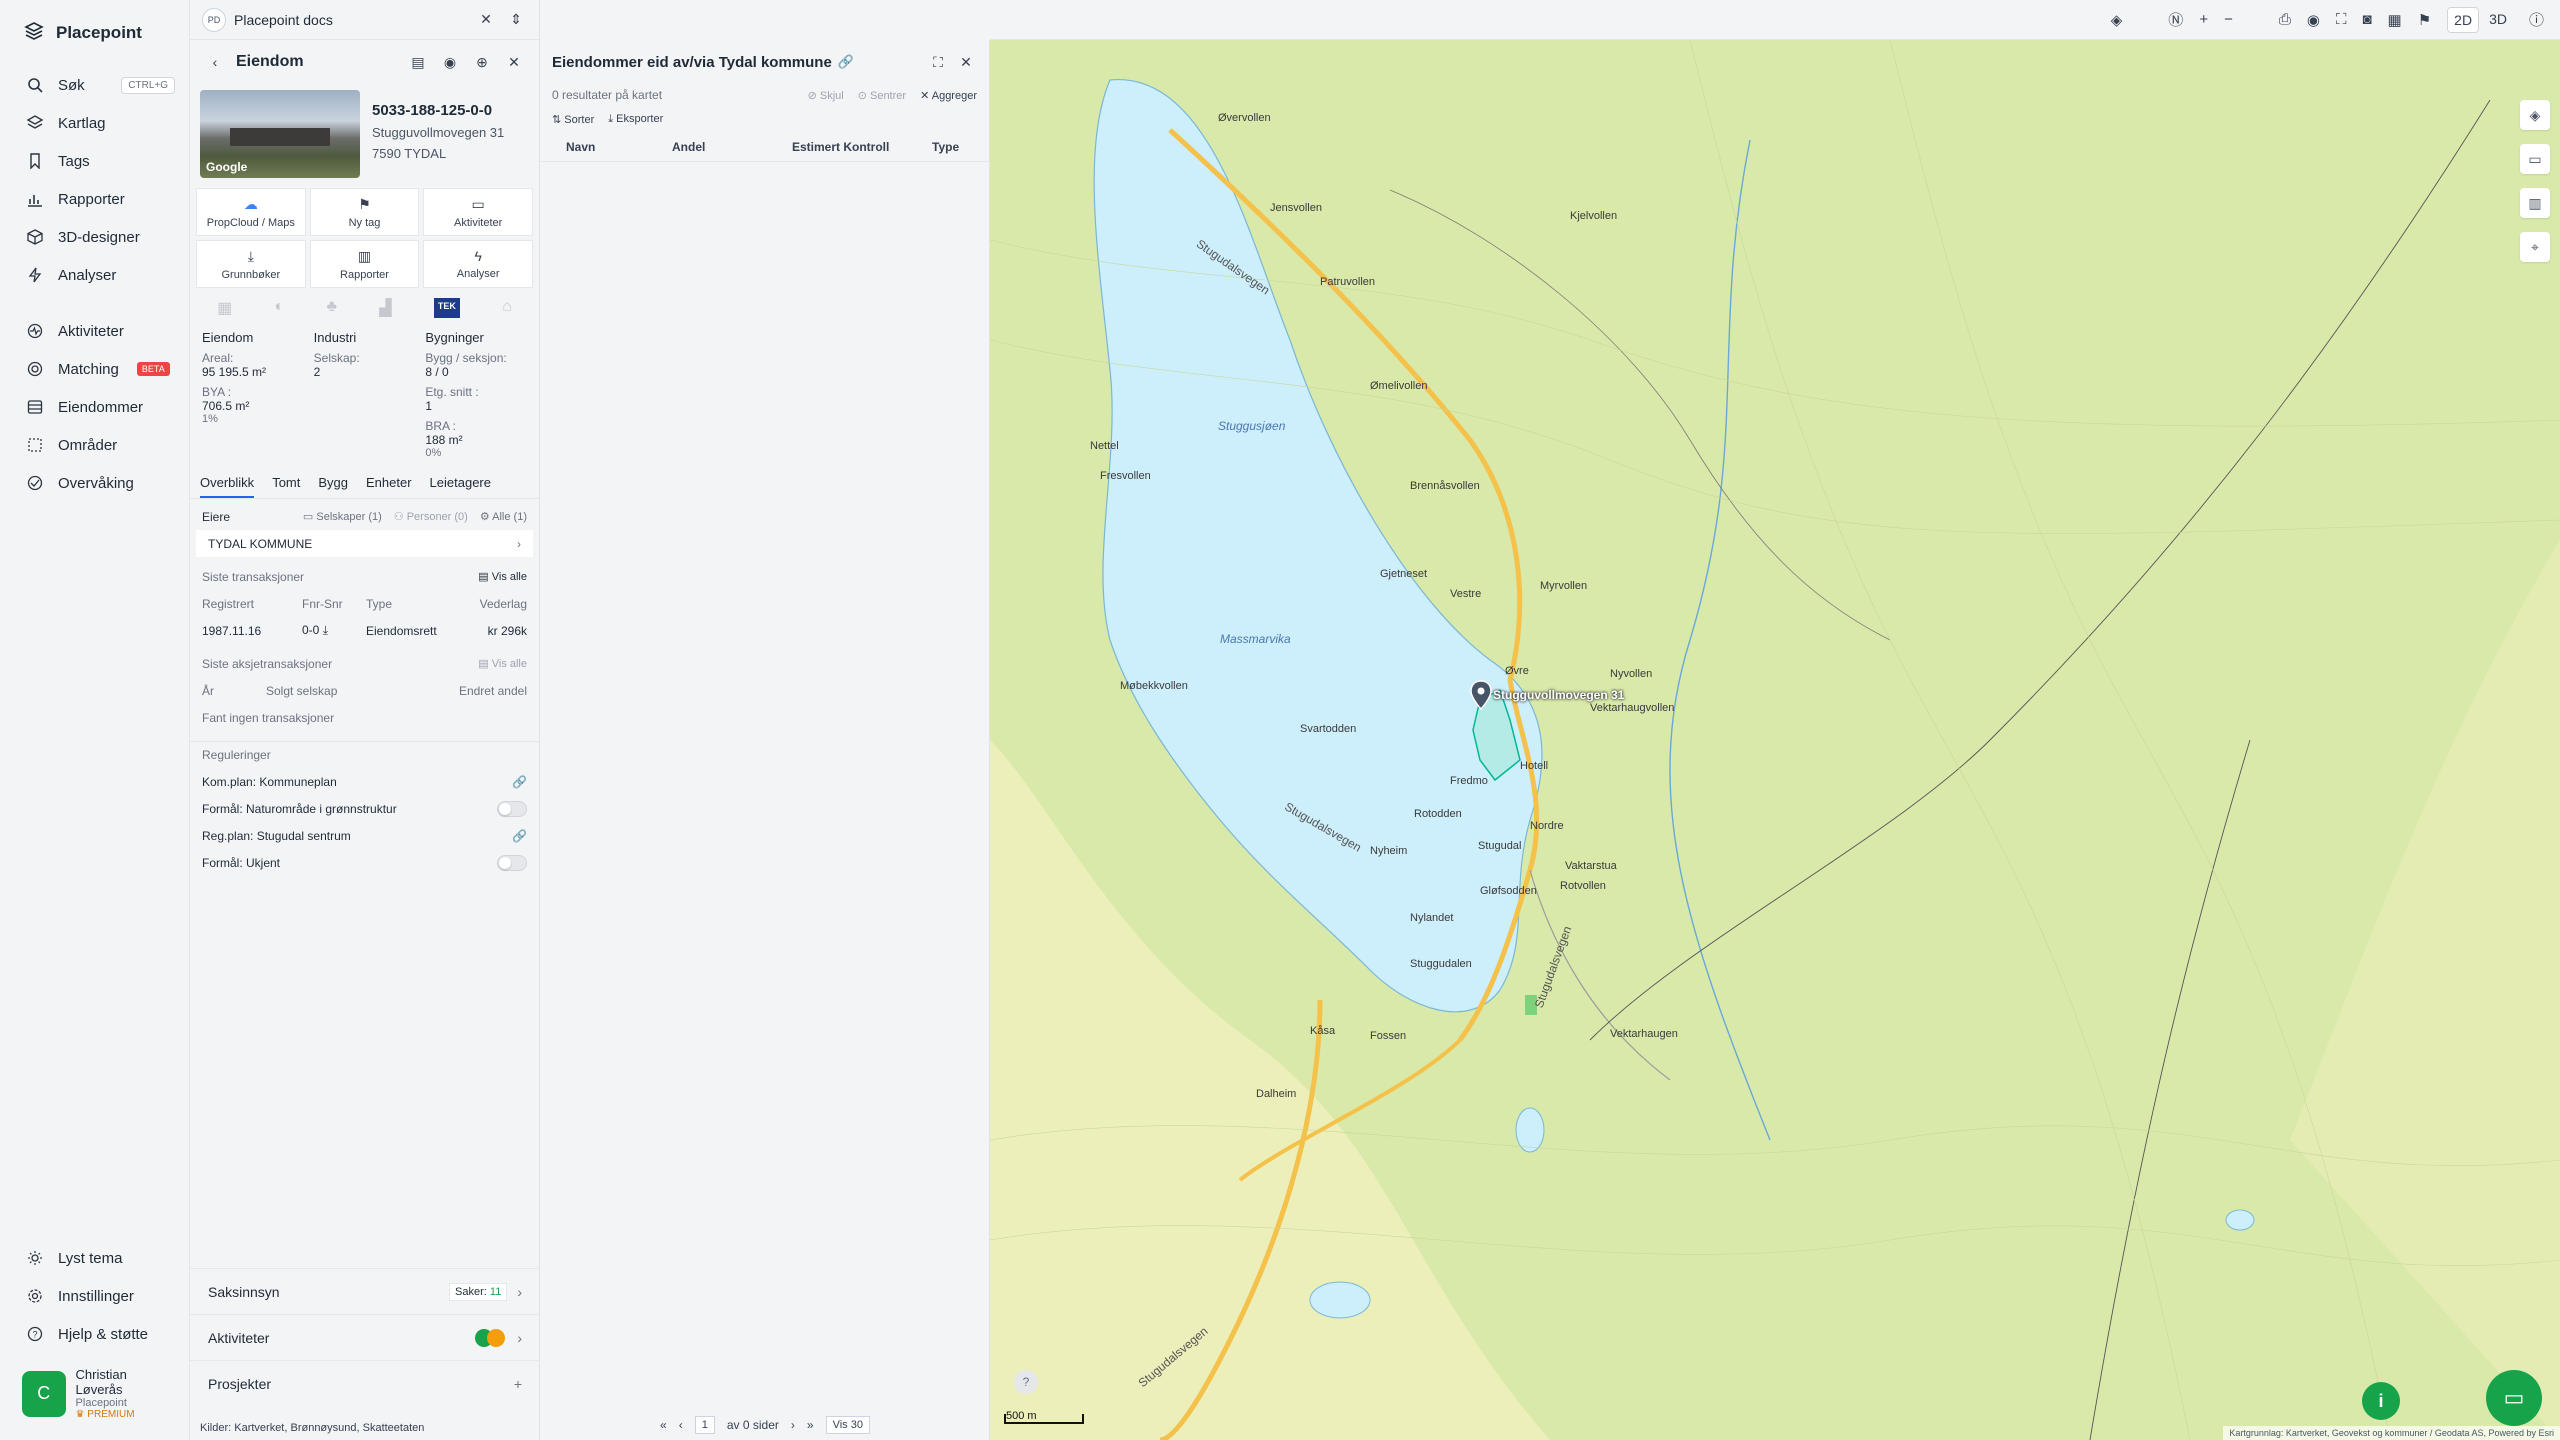 The image size is (2560, 1440). Describe the element at coordinates (94, 275) in the screenshot. I see `nav-analyser: Analyser` at that location.